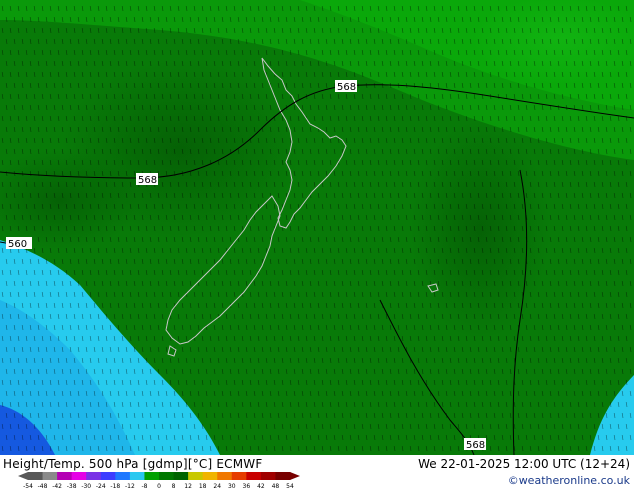 This screenshot has width=634, height=490. I want to click on colorbar-tick-label: -38, so click(72, 486).